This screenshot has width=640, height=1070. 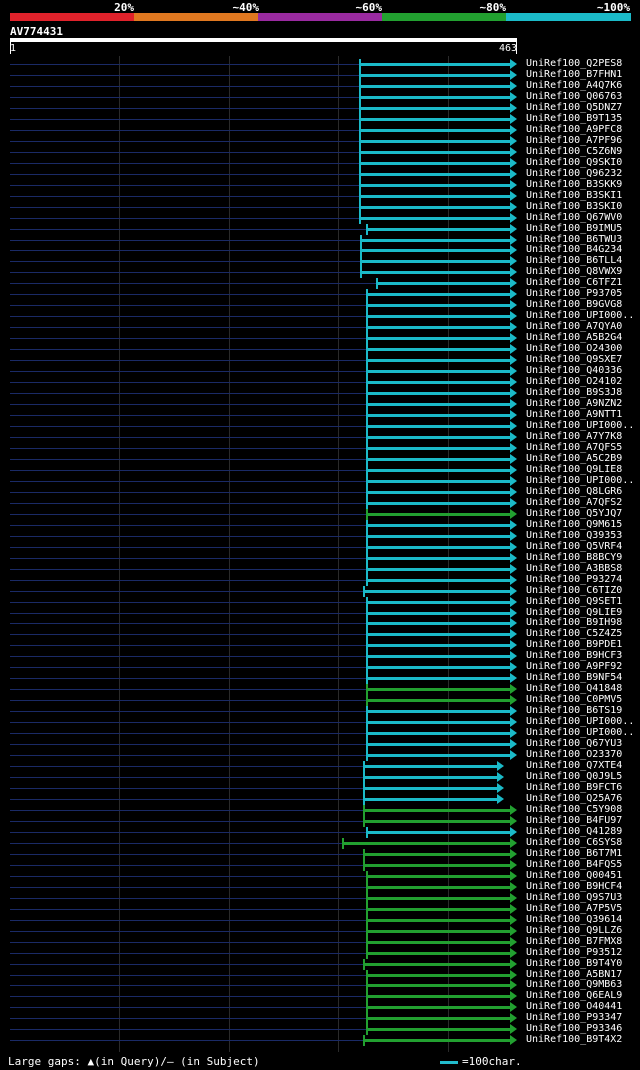 What do you see at coordinates (574, 941) in the screenshot?
I see `hit-label: UniRef100_B7FMX8` at bounding box center [574, 941].